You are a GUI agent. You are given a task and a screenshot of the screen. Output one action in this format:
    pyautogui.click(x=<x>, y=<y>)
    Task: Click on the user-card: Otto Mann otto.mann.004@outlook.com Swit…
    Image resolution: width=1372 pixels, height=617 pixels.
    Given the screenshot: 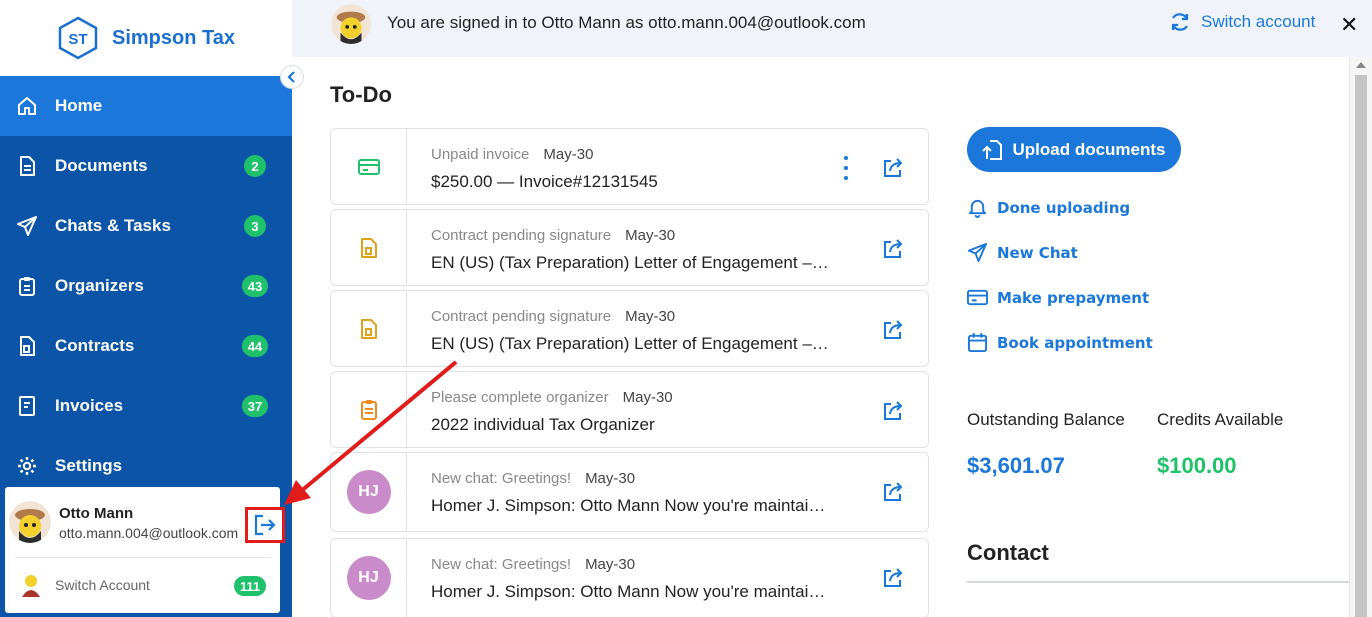 What is the action you would take?
    pyautogui.click(x=145, y=550)
    